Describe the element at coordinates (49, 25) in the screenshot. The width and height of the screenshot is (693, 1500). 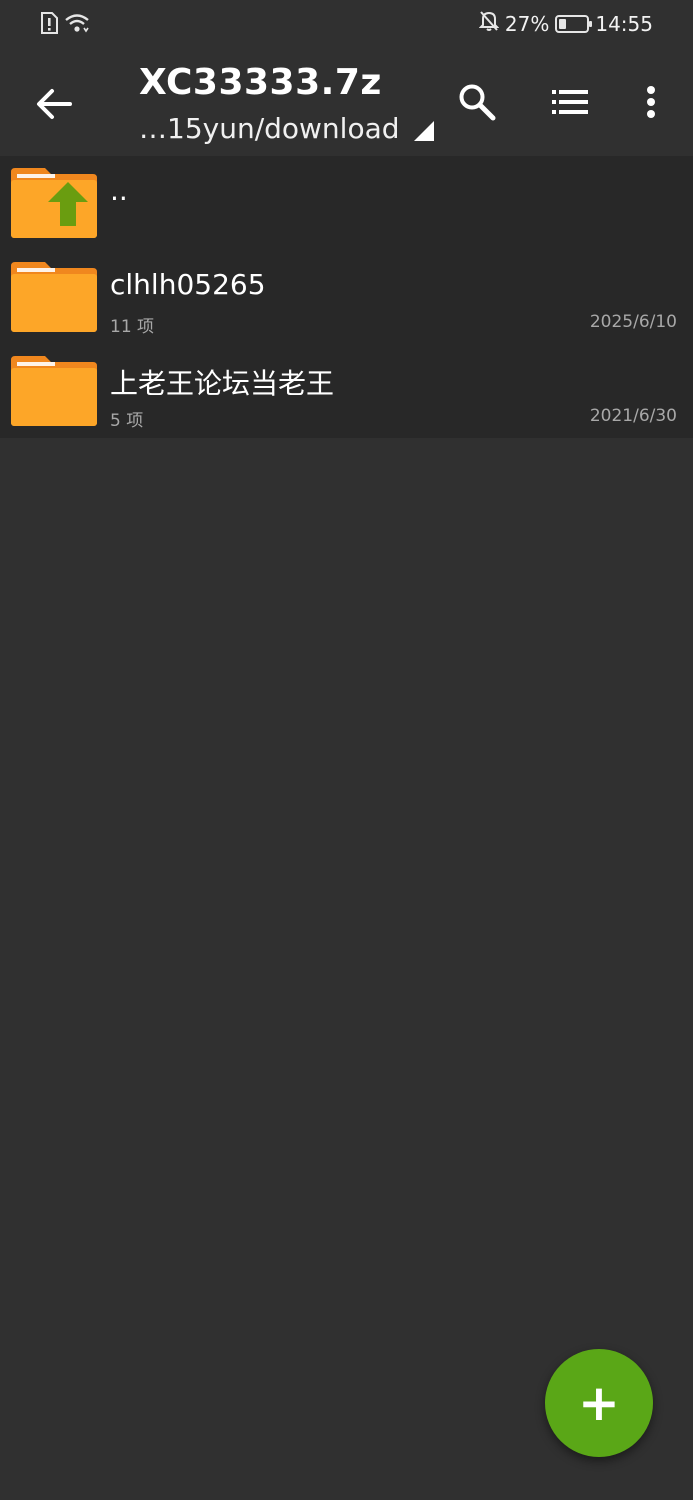
I see `alert-sim-icon` at that location.